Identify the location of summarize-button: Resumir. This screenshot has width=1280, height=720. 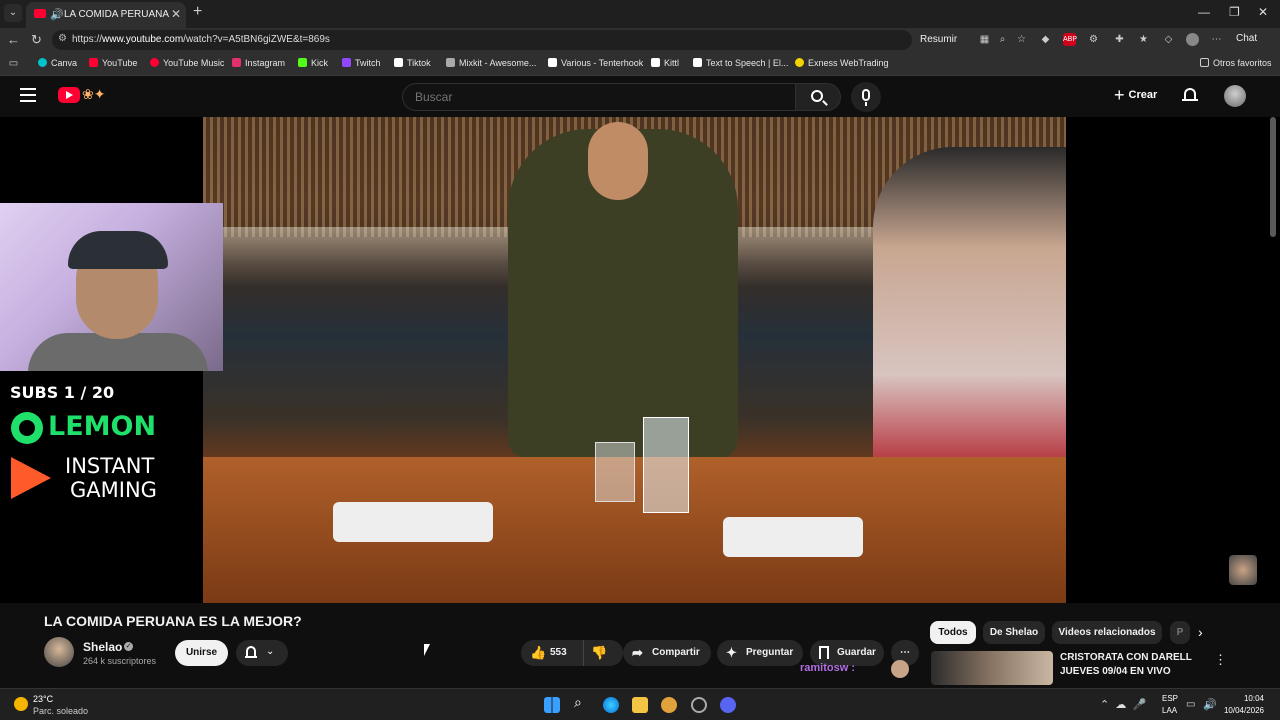
(938, 39).